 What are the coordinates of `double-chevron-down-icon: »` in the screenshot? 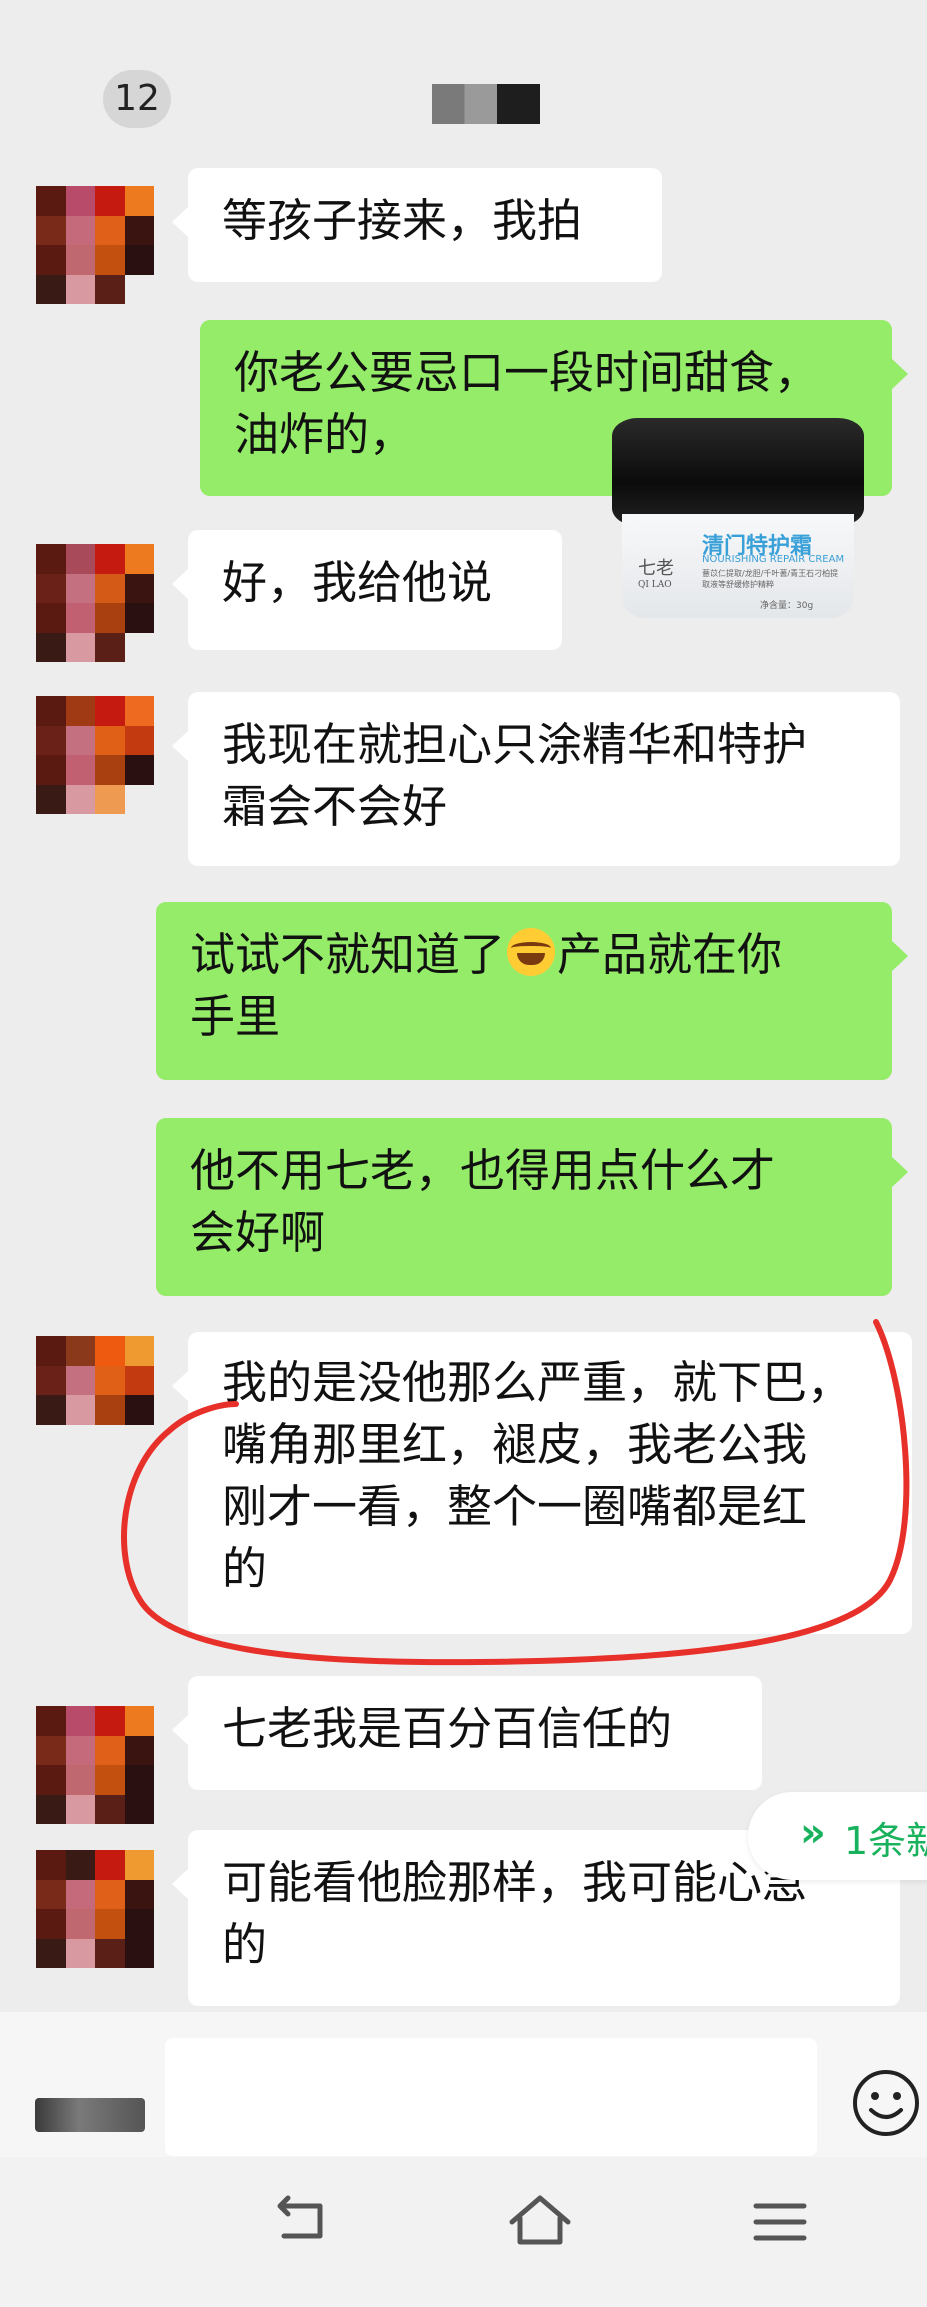 It's located at (813, 1833).